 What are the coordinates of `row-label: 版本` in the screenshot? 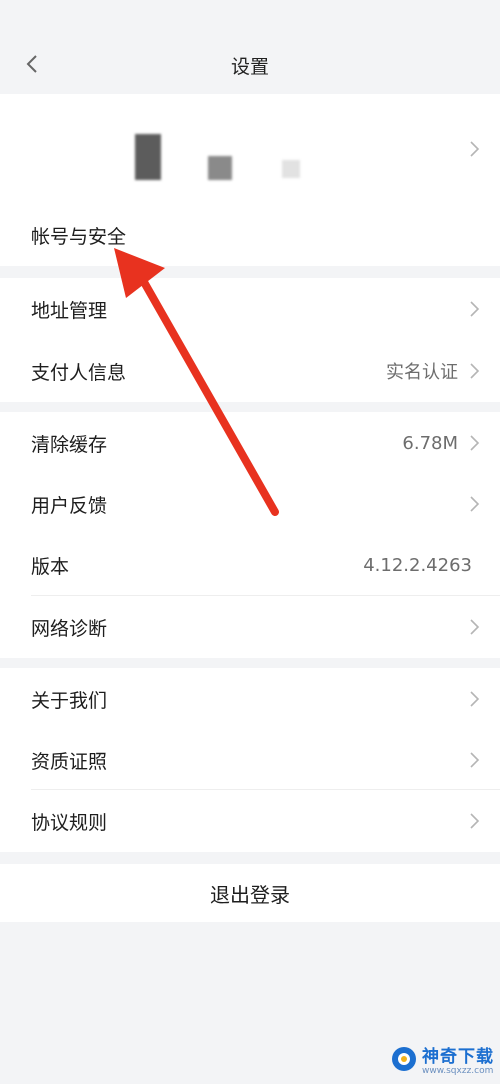 It's located at (50, 566).